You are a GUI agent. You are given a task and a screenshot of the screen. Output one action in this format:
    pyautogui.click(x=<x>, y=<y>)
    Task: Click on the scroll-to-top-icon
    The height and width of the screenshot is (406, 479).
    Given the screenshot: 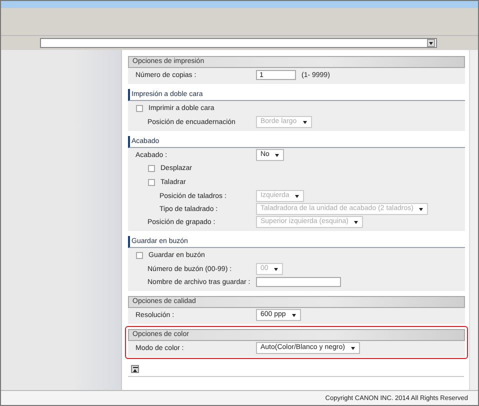 What is the action you would take?
    pyautogui.click(x=135, y=369)
    